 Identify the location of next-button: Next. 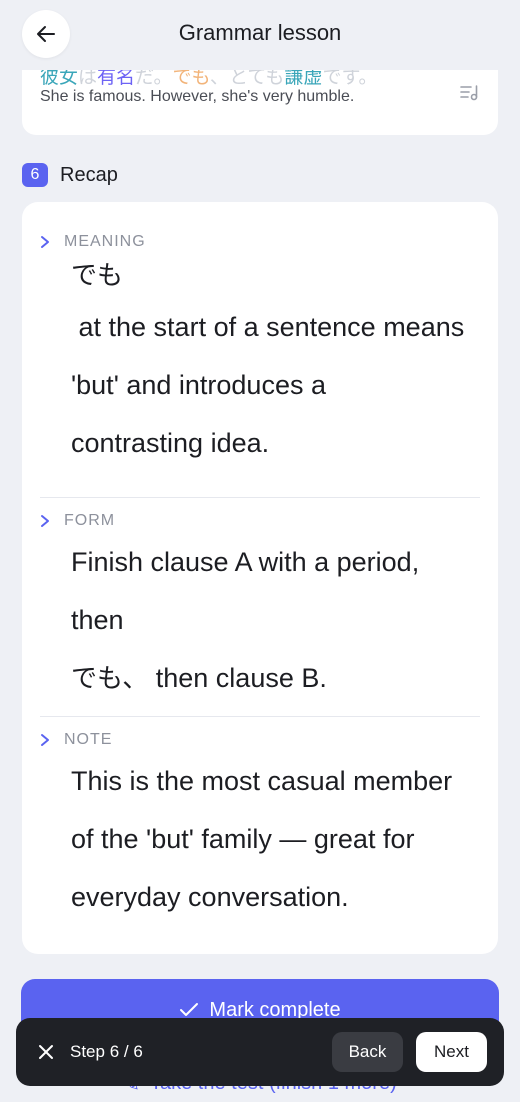
(451, 1052).